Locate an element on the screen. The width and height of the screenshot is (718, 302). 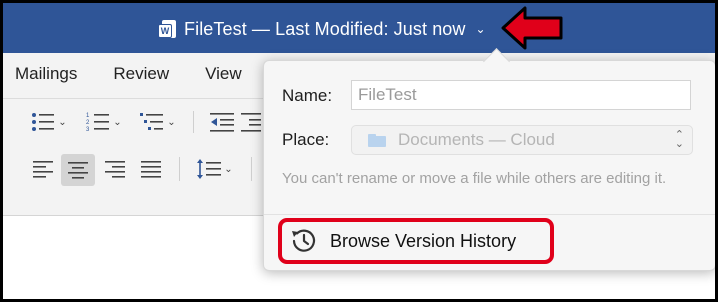
svg-text: 1 is located at coordinates (88, 116).